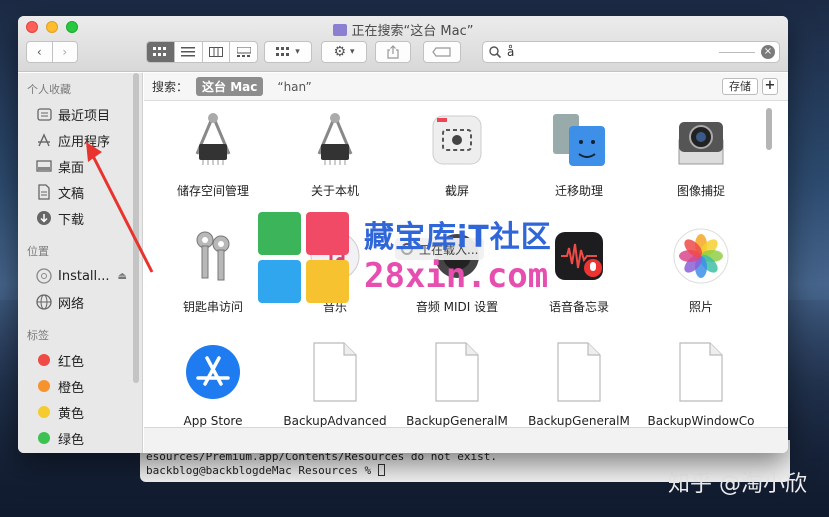  I want to click on zhihu-watermark: 知乎 @淘小欣, so click(737, 484).